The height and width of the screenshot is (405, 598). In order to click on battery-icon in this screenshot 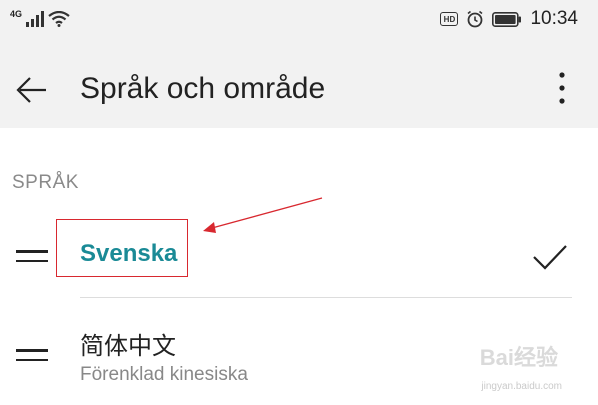, I will do `click(507, 19)`.